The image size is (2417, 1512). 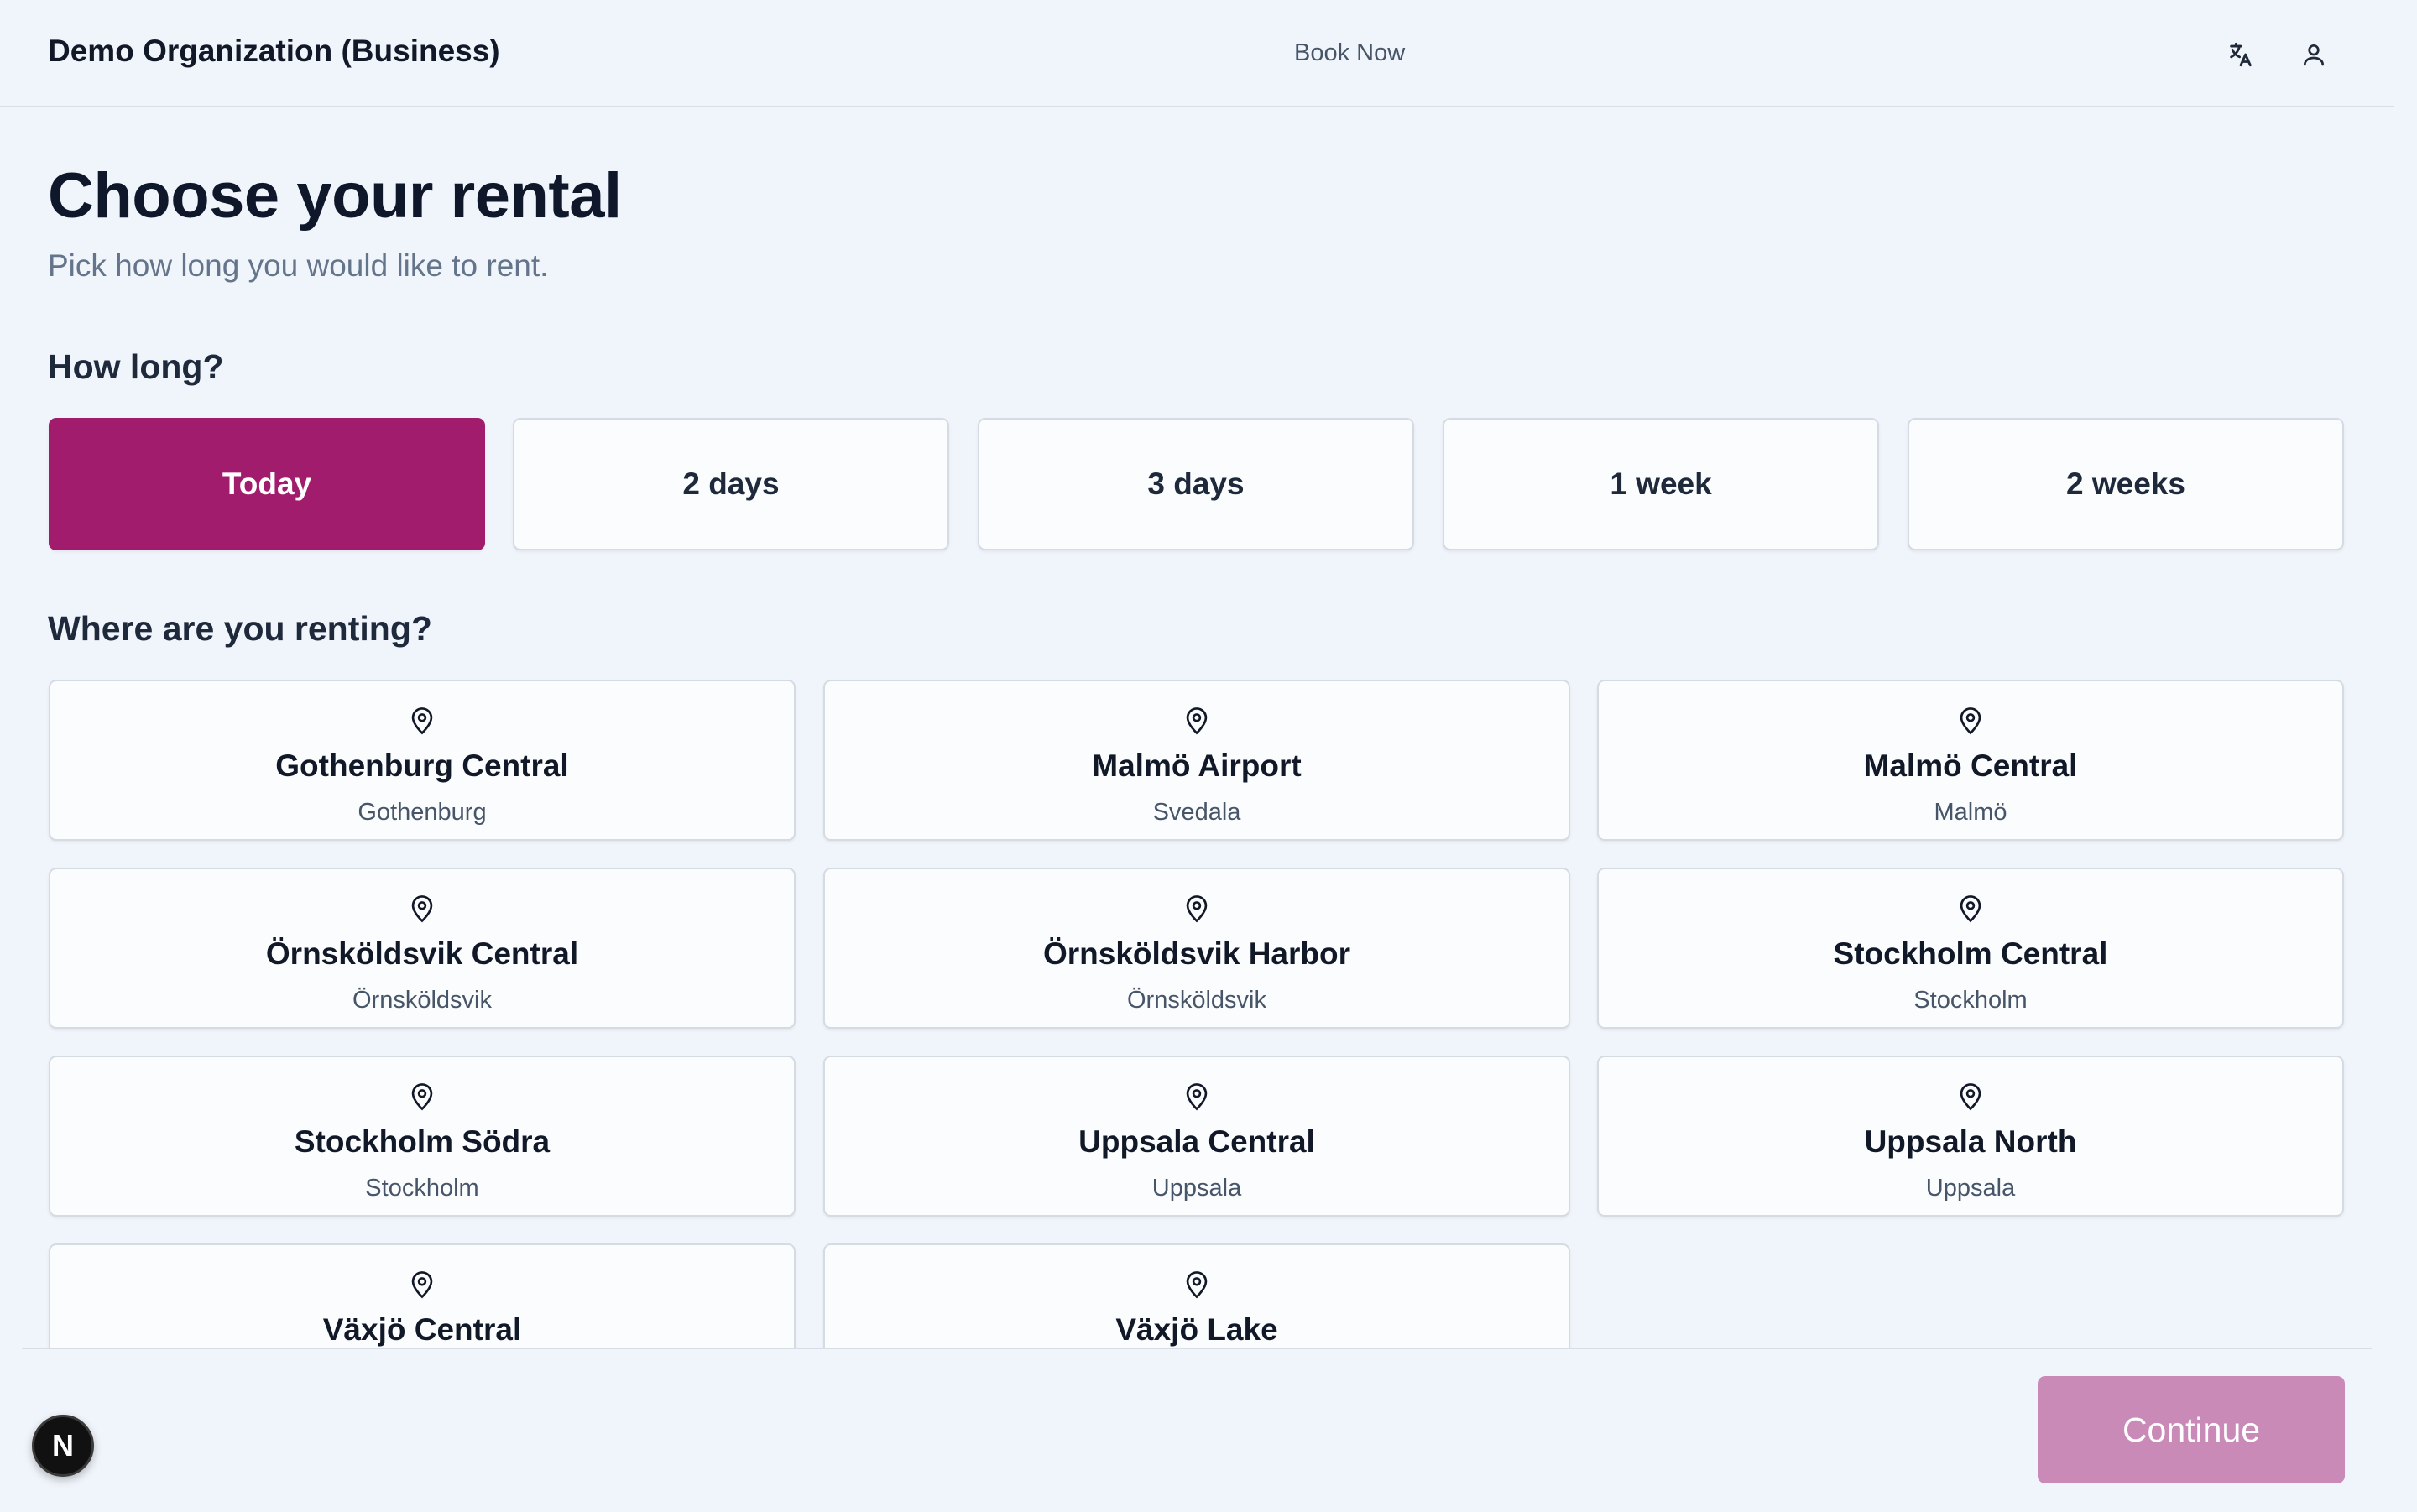 I want to click on user-icon, so click(x=2314, y=55).